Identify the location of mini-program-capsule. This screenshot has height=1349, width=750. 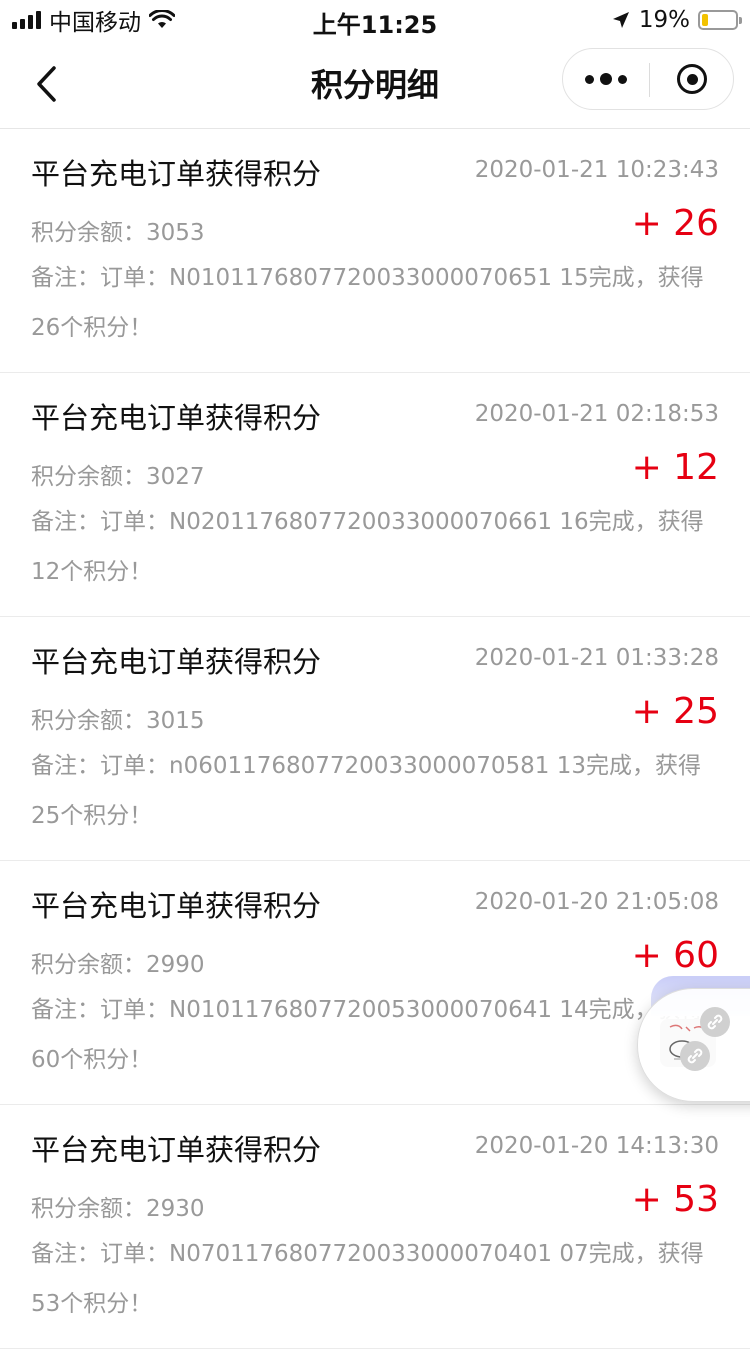
(648, 79).